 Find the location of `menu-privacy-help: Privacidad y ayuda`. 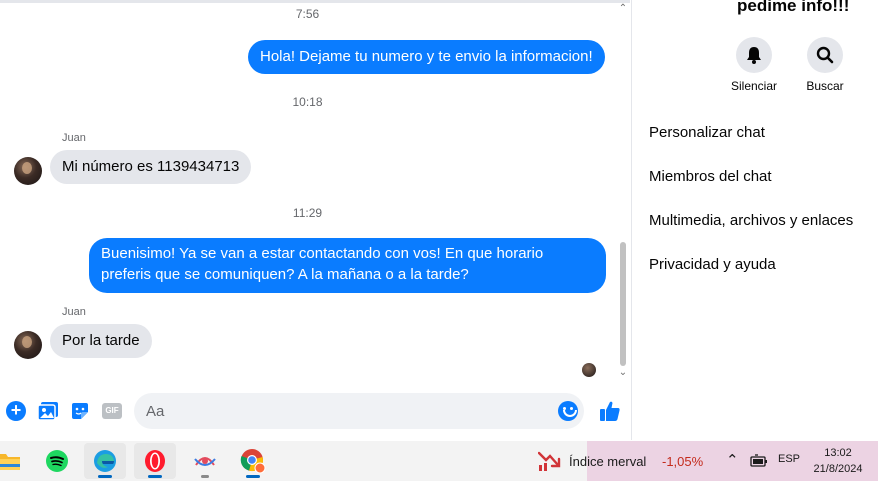

menu-privacy-help: Privacidad y ayuda is located at coordinates (712, 264).